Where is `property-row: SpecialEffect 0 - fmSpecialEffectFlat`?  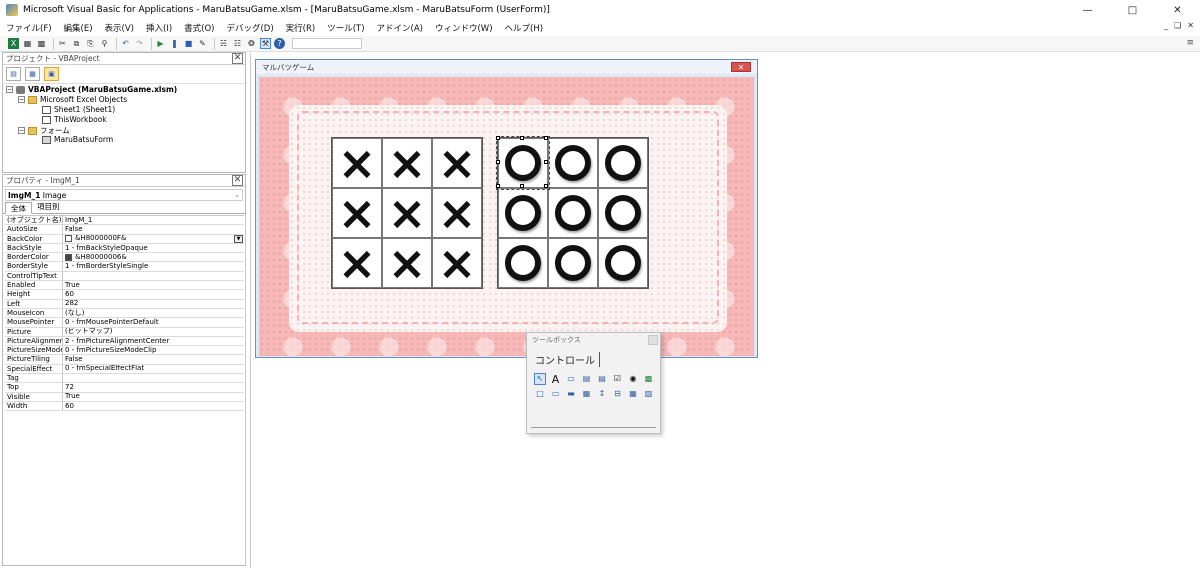 property-row: SpecialEffect 0 - fmSpecialEffectFlat is located at coordinates (124, 369).